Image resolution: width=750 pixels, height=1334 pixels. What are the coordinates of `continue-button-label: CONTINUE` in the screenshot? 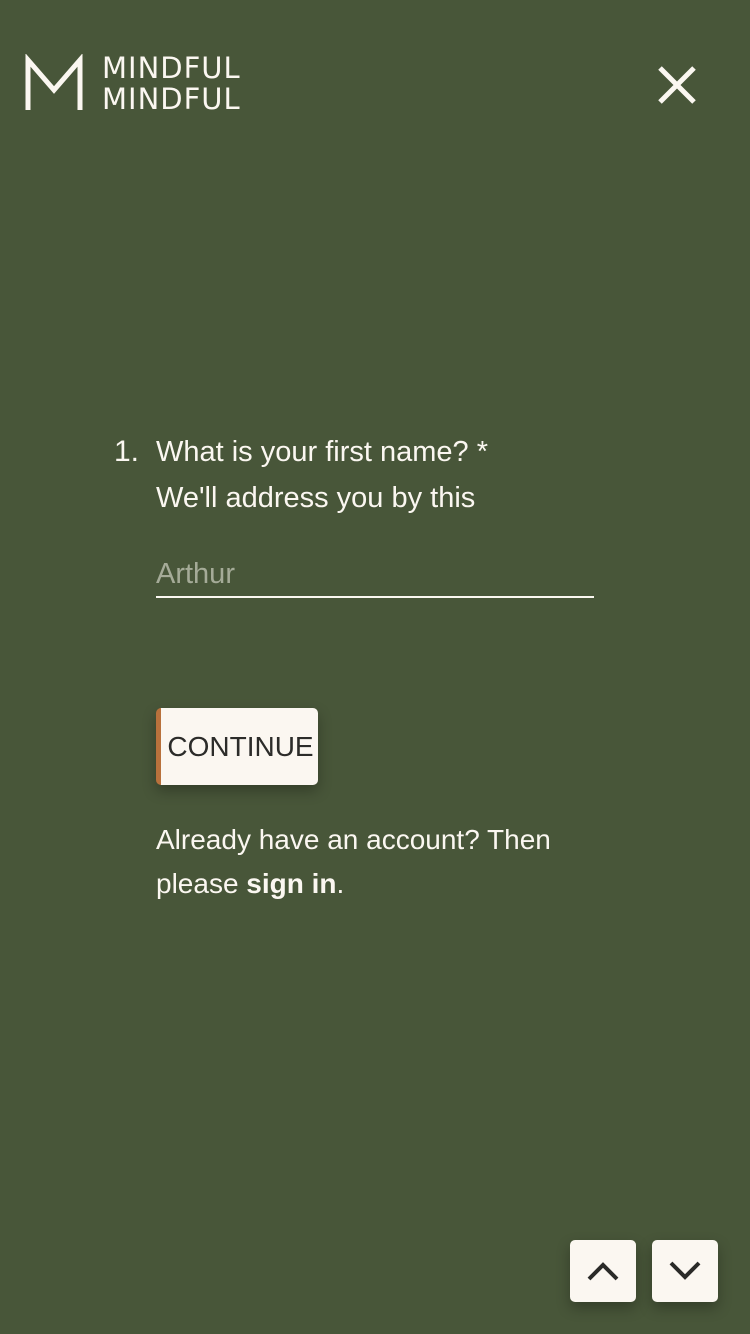 It's located at (240, 746).